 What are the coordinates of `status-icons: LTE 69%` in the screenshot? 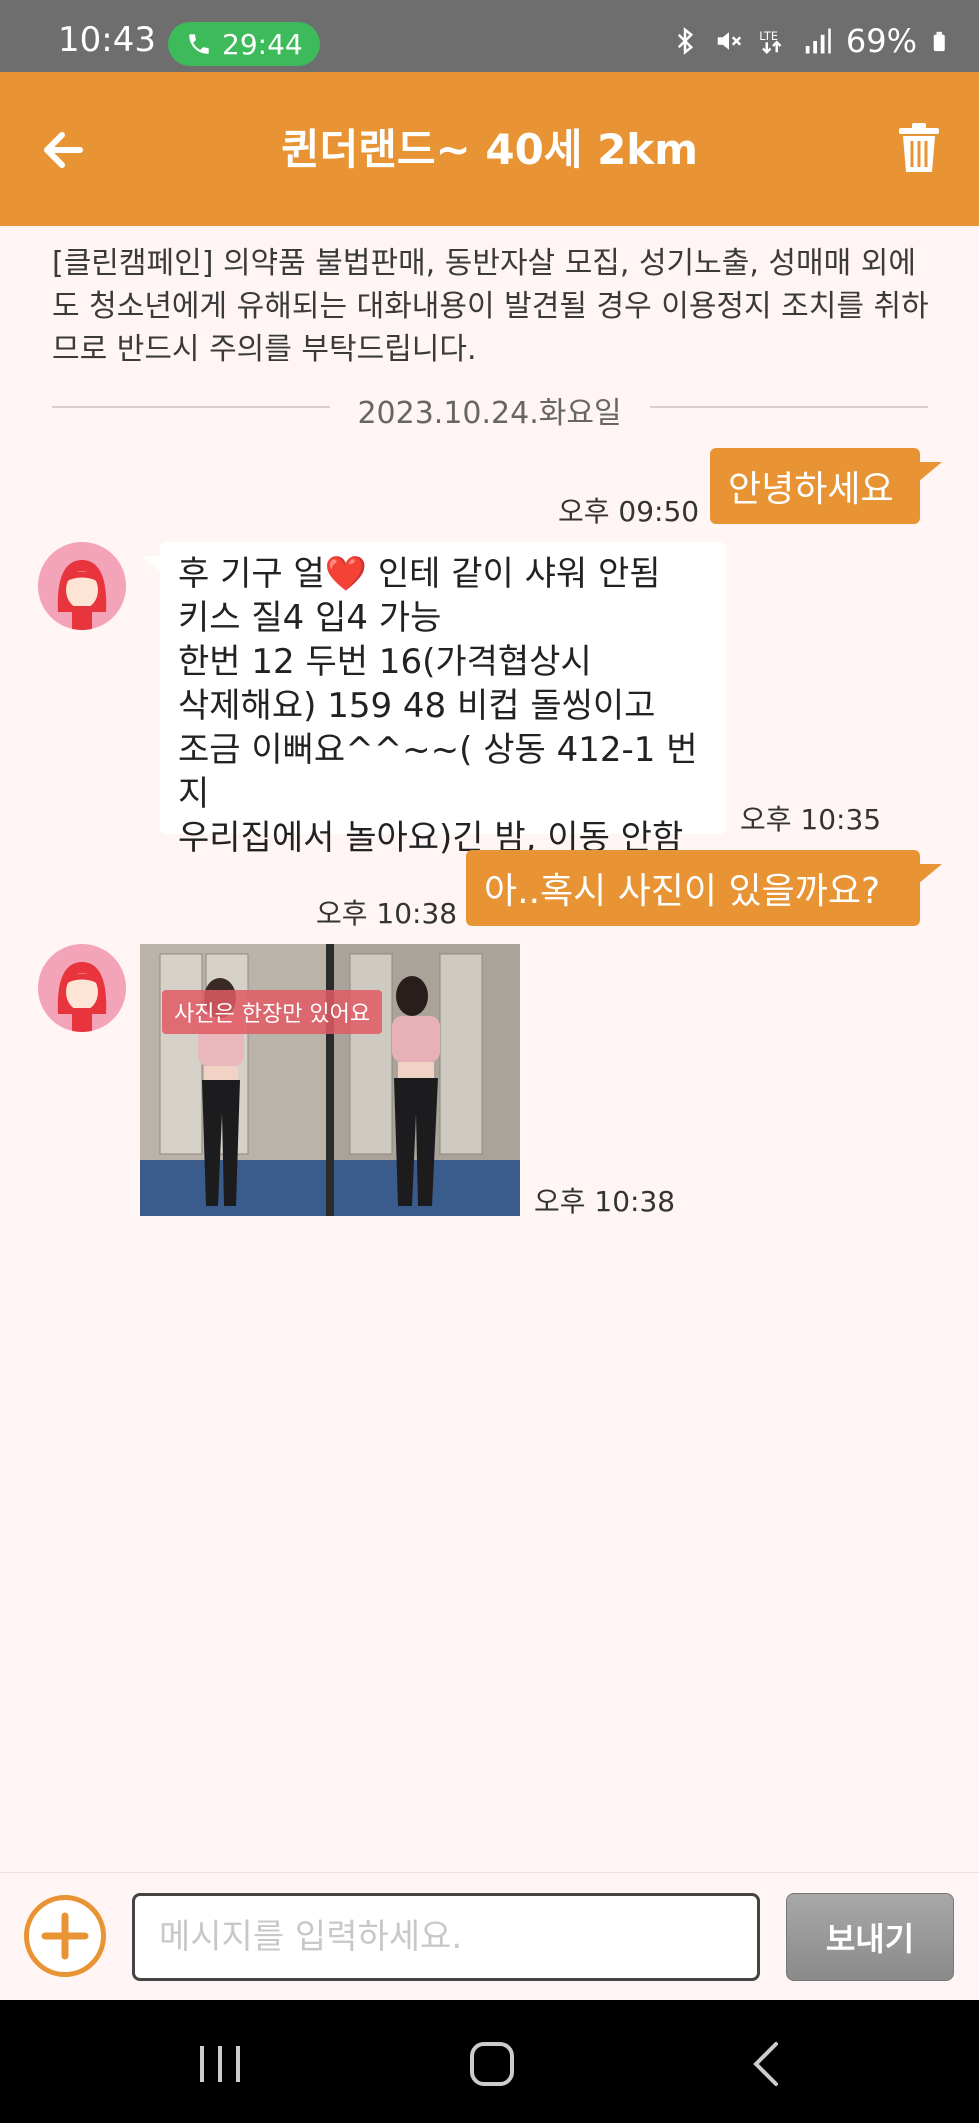 It's located at (811, 41).